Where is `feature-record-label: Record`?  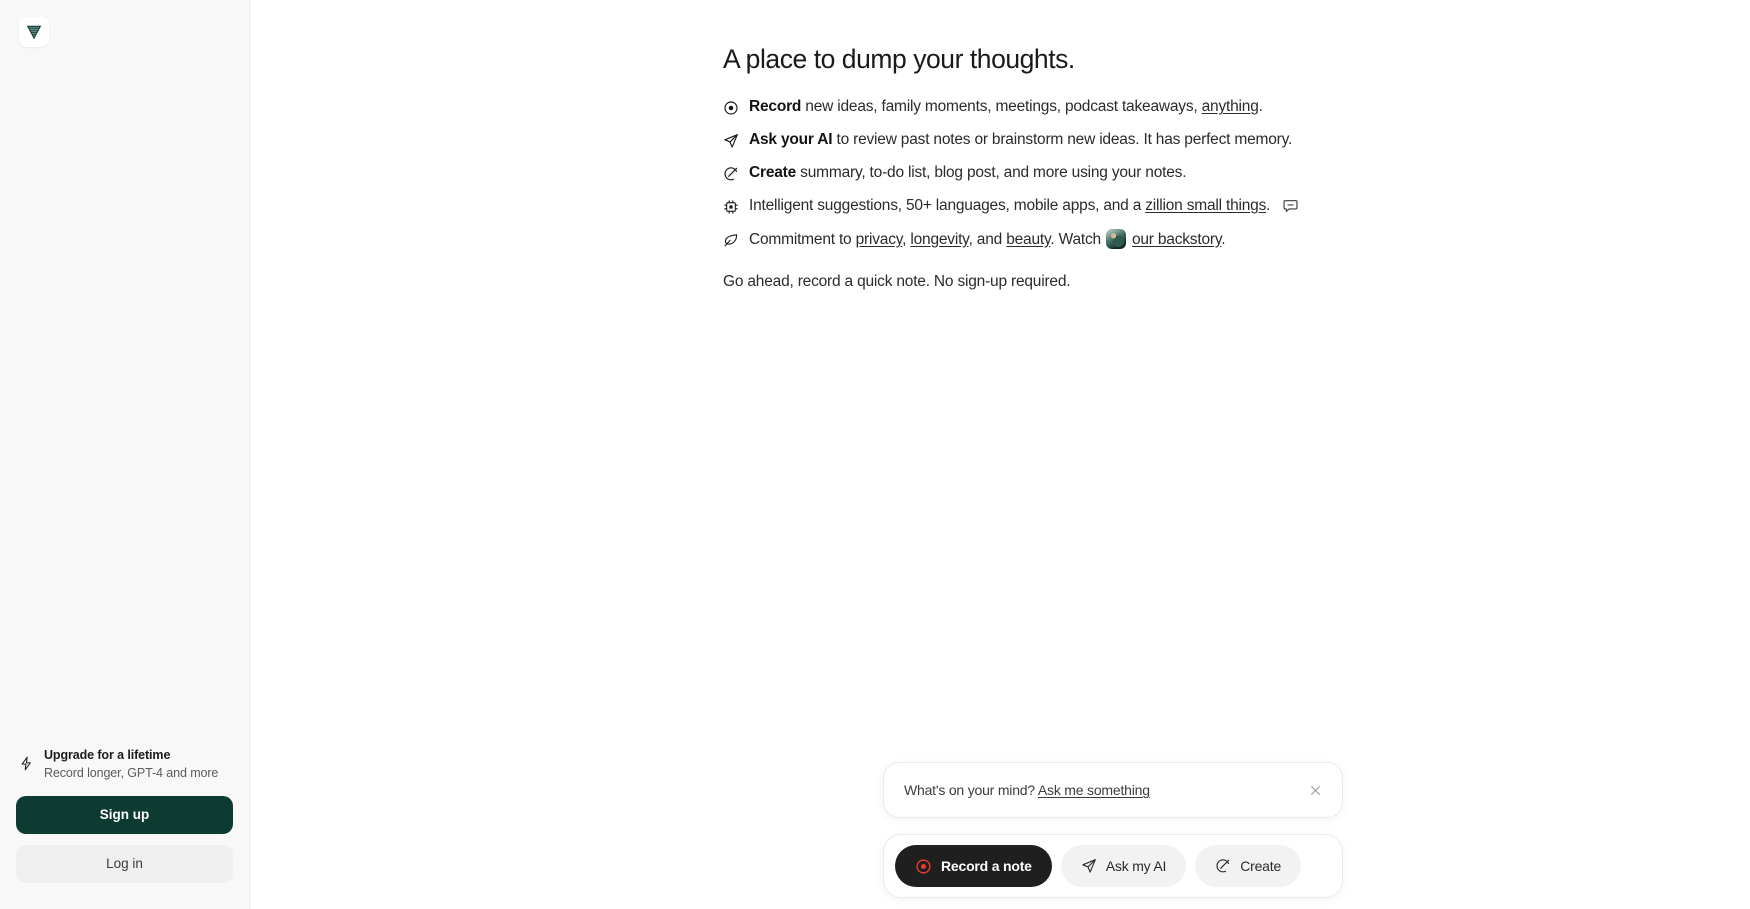
feature-record-label: Record is located at coordinates (775, 106).